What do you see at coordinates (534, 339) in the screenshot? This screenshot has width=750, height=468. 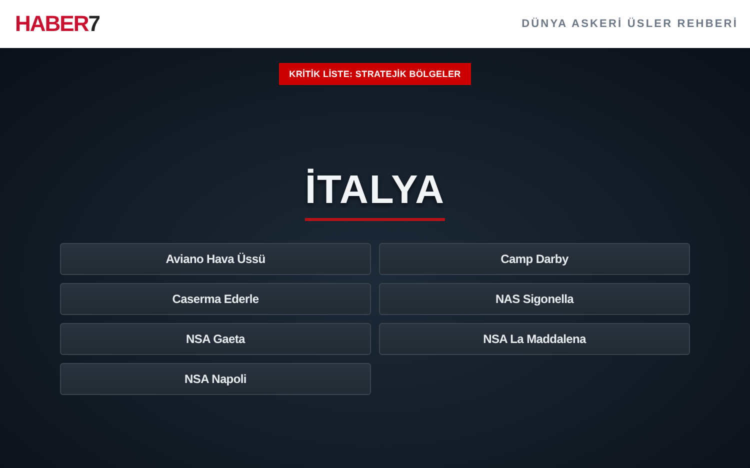 I see `base-button: NSA La Maddalena` at bounding box center [534, 339].